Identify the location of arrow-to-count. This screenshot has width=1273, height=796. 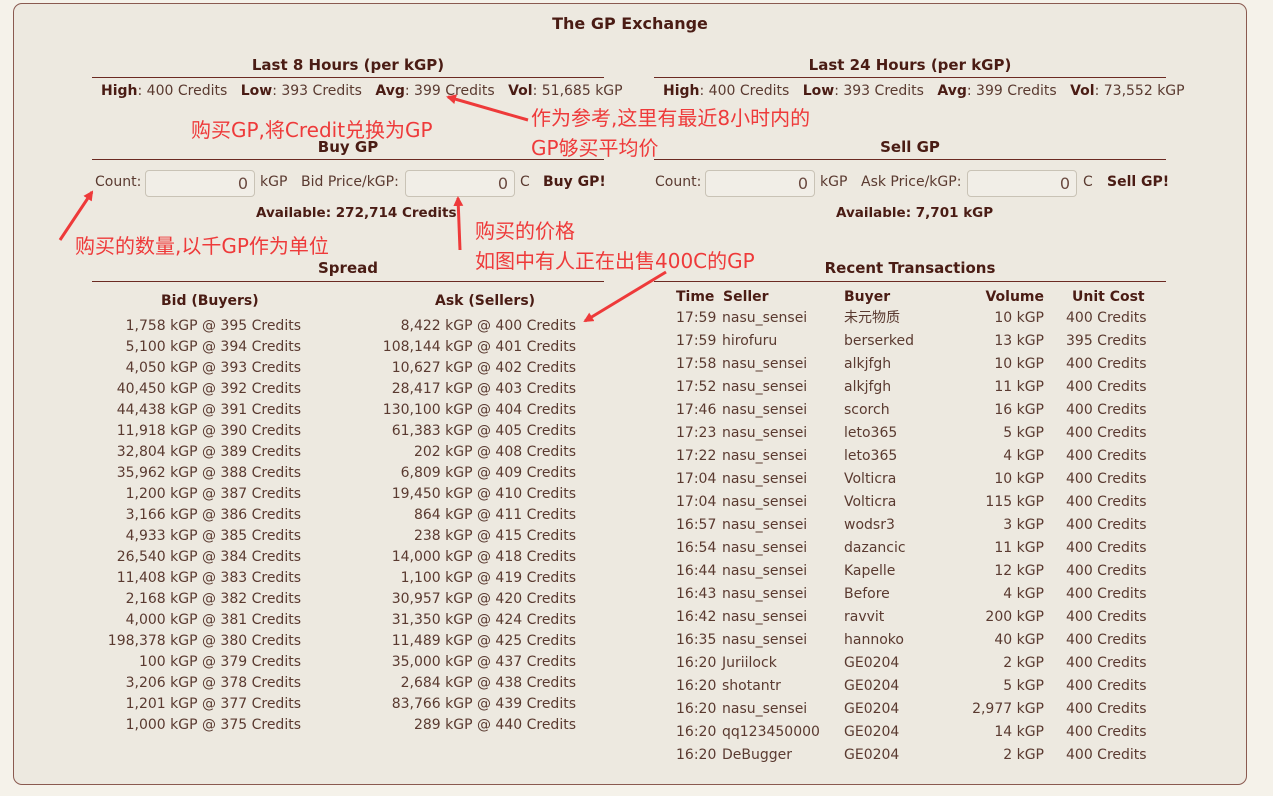
(76, 215).